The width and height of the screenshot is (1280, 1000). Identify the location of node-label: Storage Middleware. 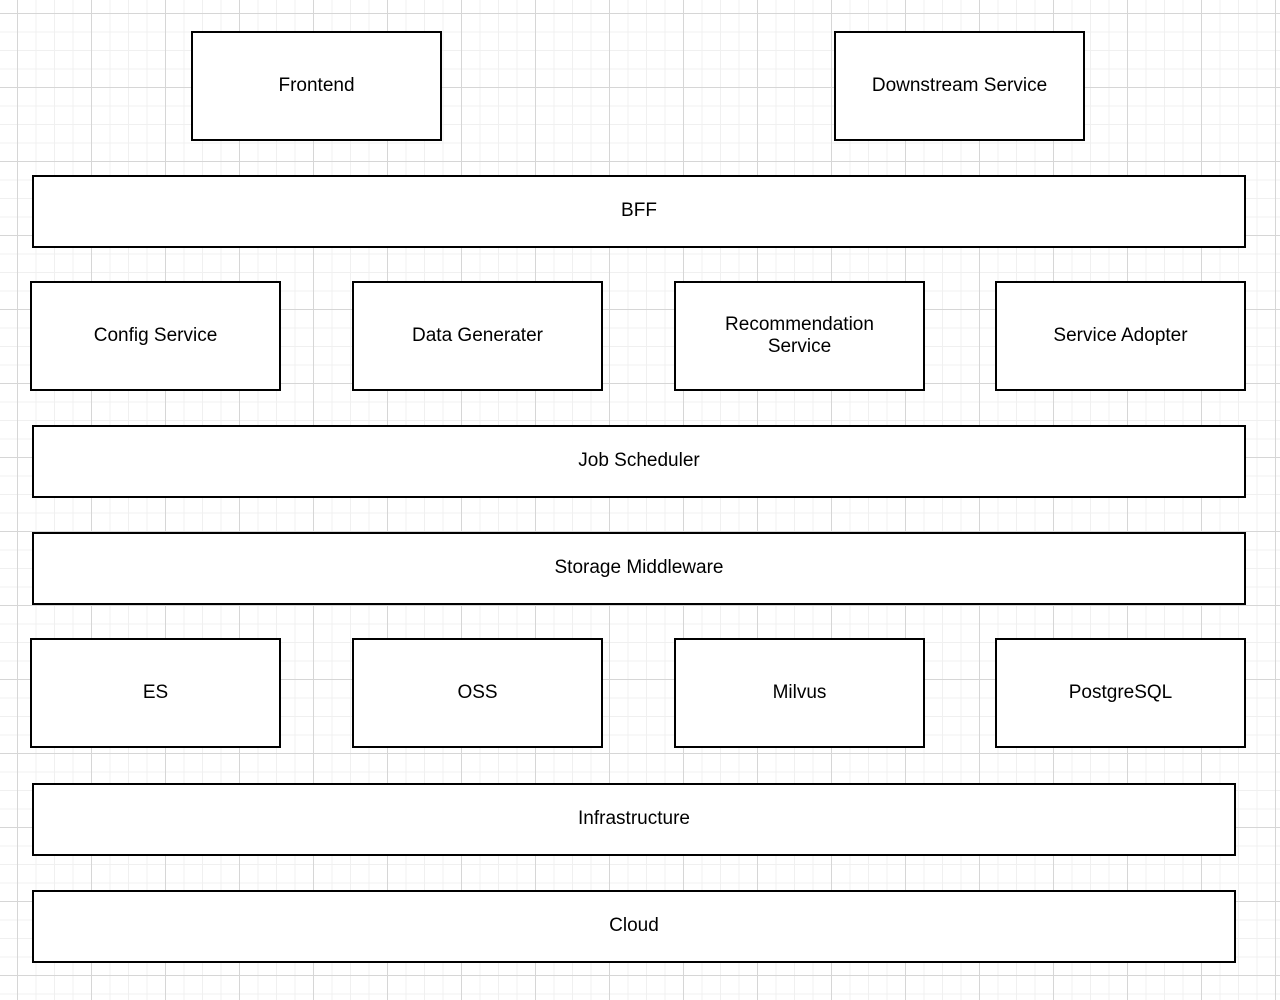
(639, 568).